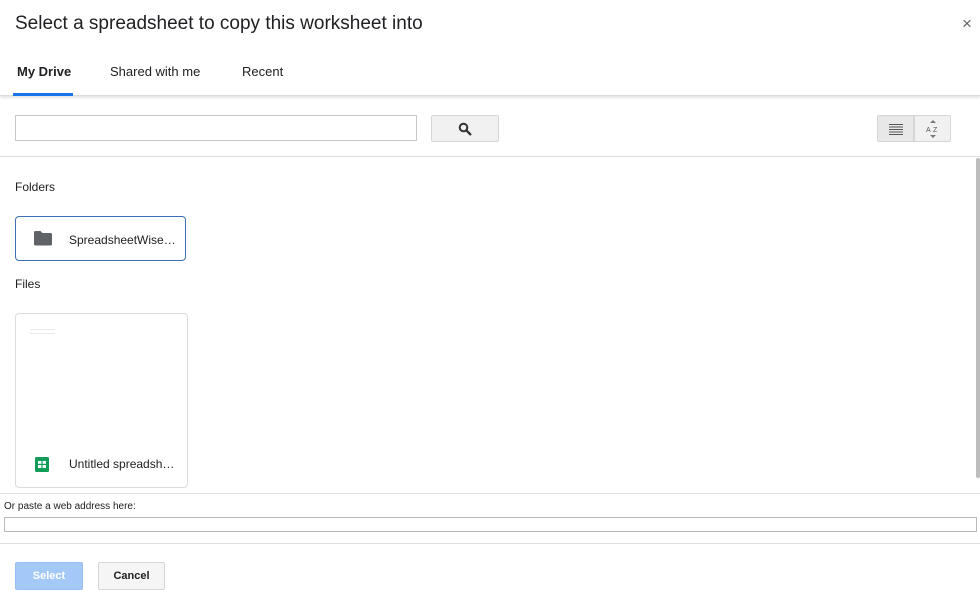  Describe the element at coordinates (43, 238) in the screenshot. I see `folder-icon` at that location.